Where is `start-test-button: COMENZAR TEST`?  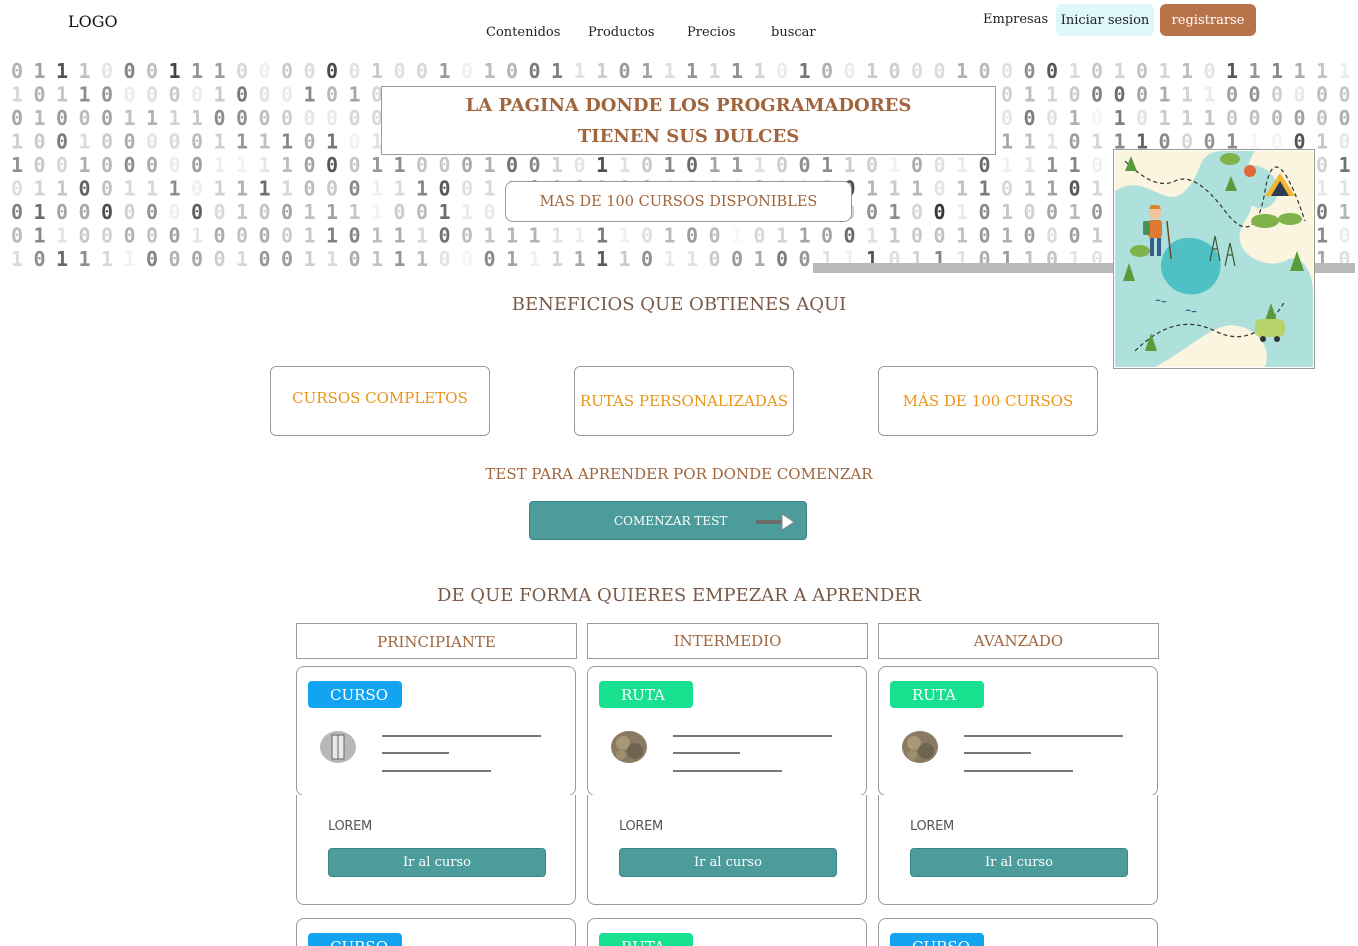
start-test-button: COMENZAR TEST is located at coordinates (668, 520).